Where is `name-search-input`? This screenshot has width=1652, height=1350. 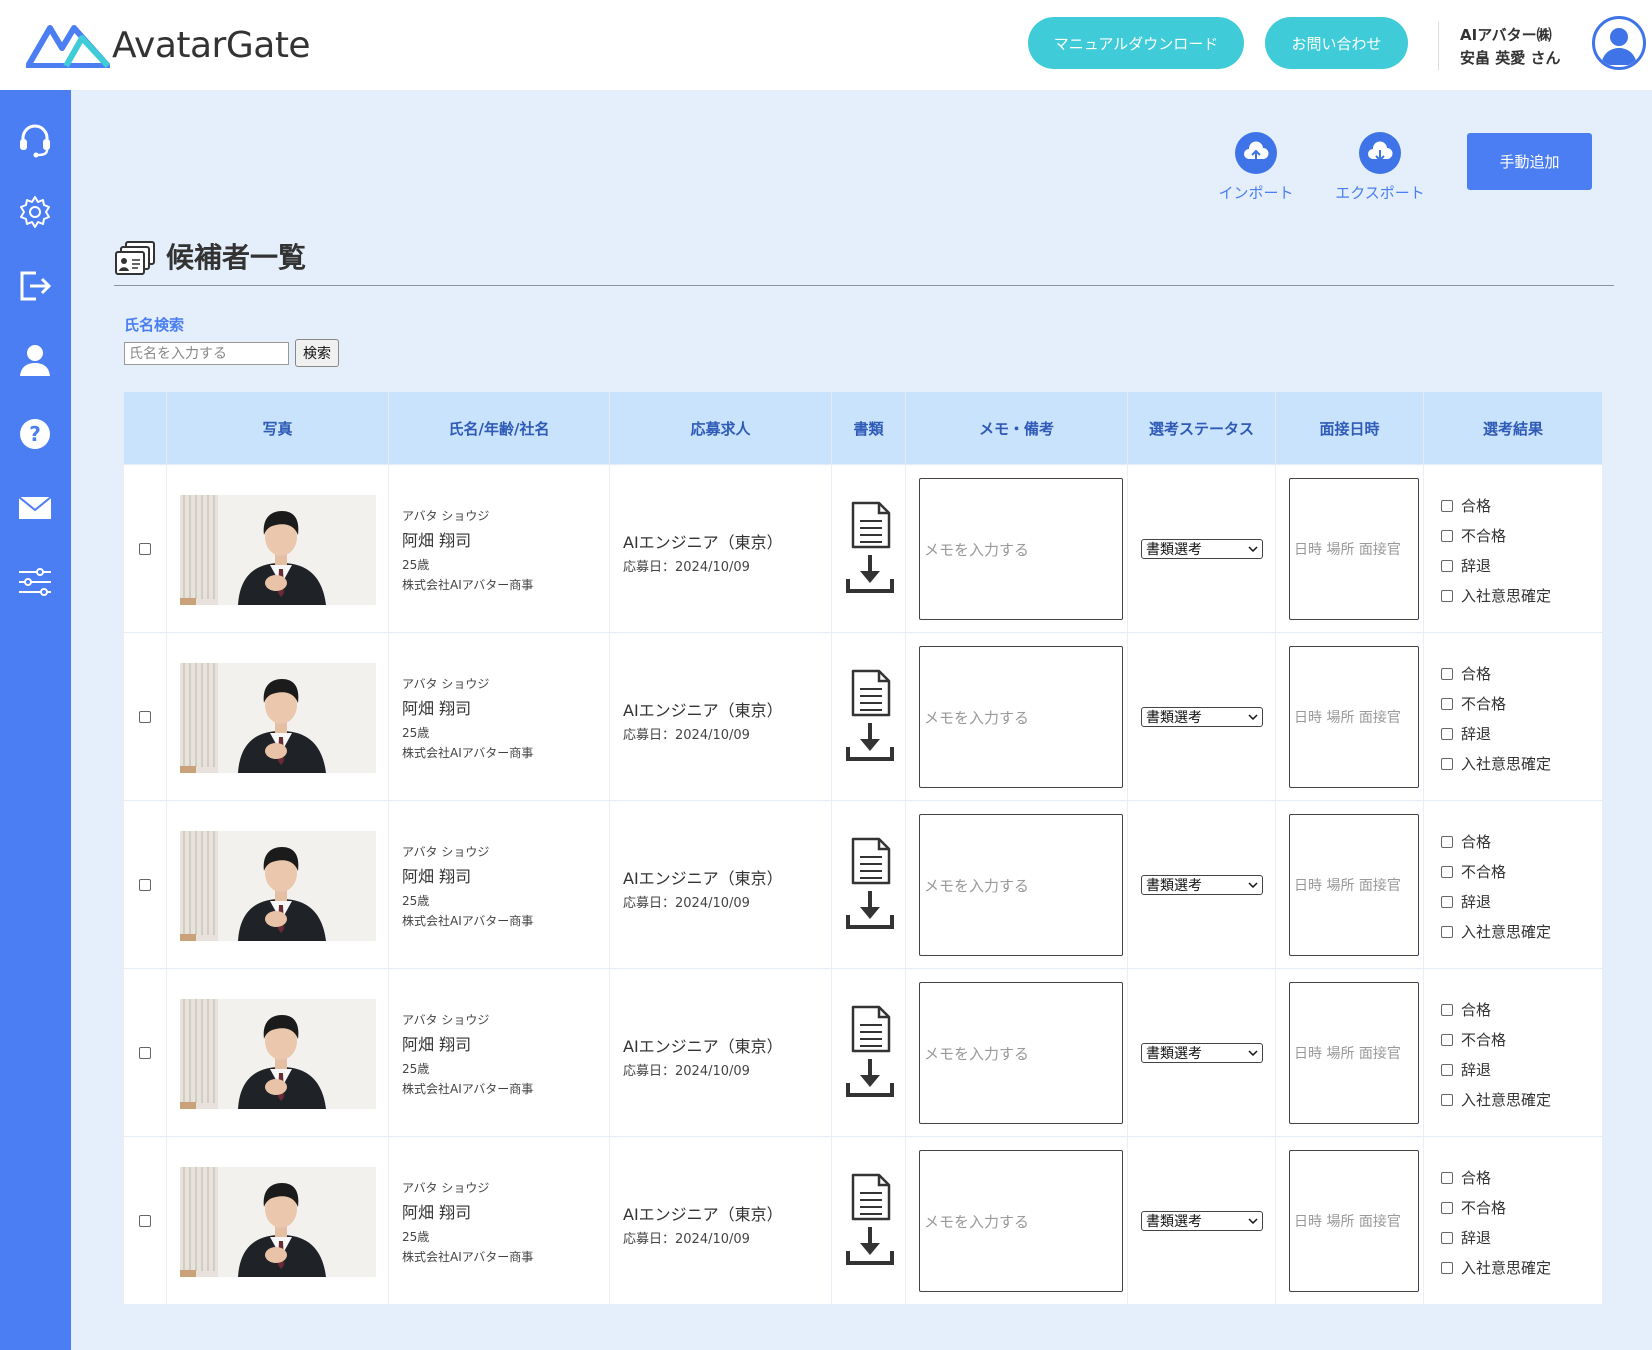
name-search-input is located at coordinates (206, 353).